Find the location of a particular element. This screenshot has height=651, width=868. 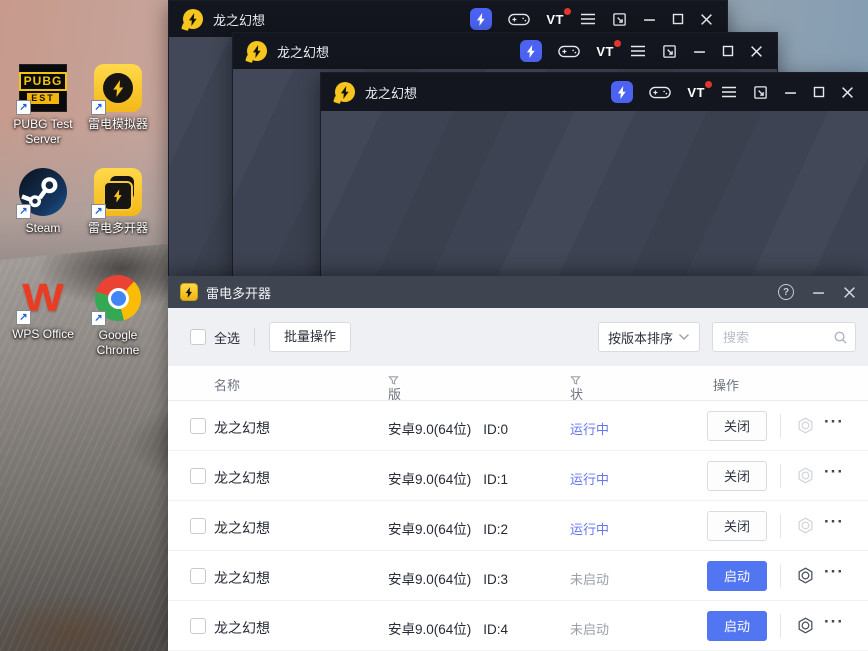

instance-version: 安卓9.0(64位) ID:2 is located at coordinates (448, 529).